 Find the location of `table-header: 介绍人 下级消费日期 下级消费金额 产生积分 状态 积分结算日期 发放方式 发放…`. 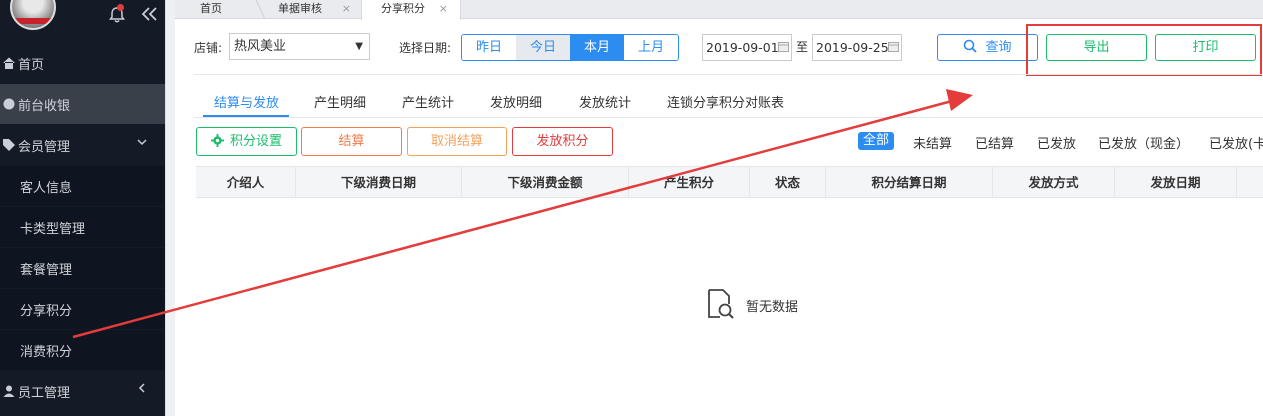

table-header: 介绍人 下级消费日期 下级消费金额 产生积分 状态 积分结算日期 发放方式 发放… is located at coordinates (729, 182).